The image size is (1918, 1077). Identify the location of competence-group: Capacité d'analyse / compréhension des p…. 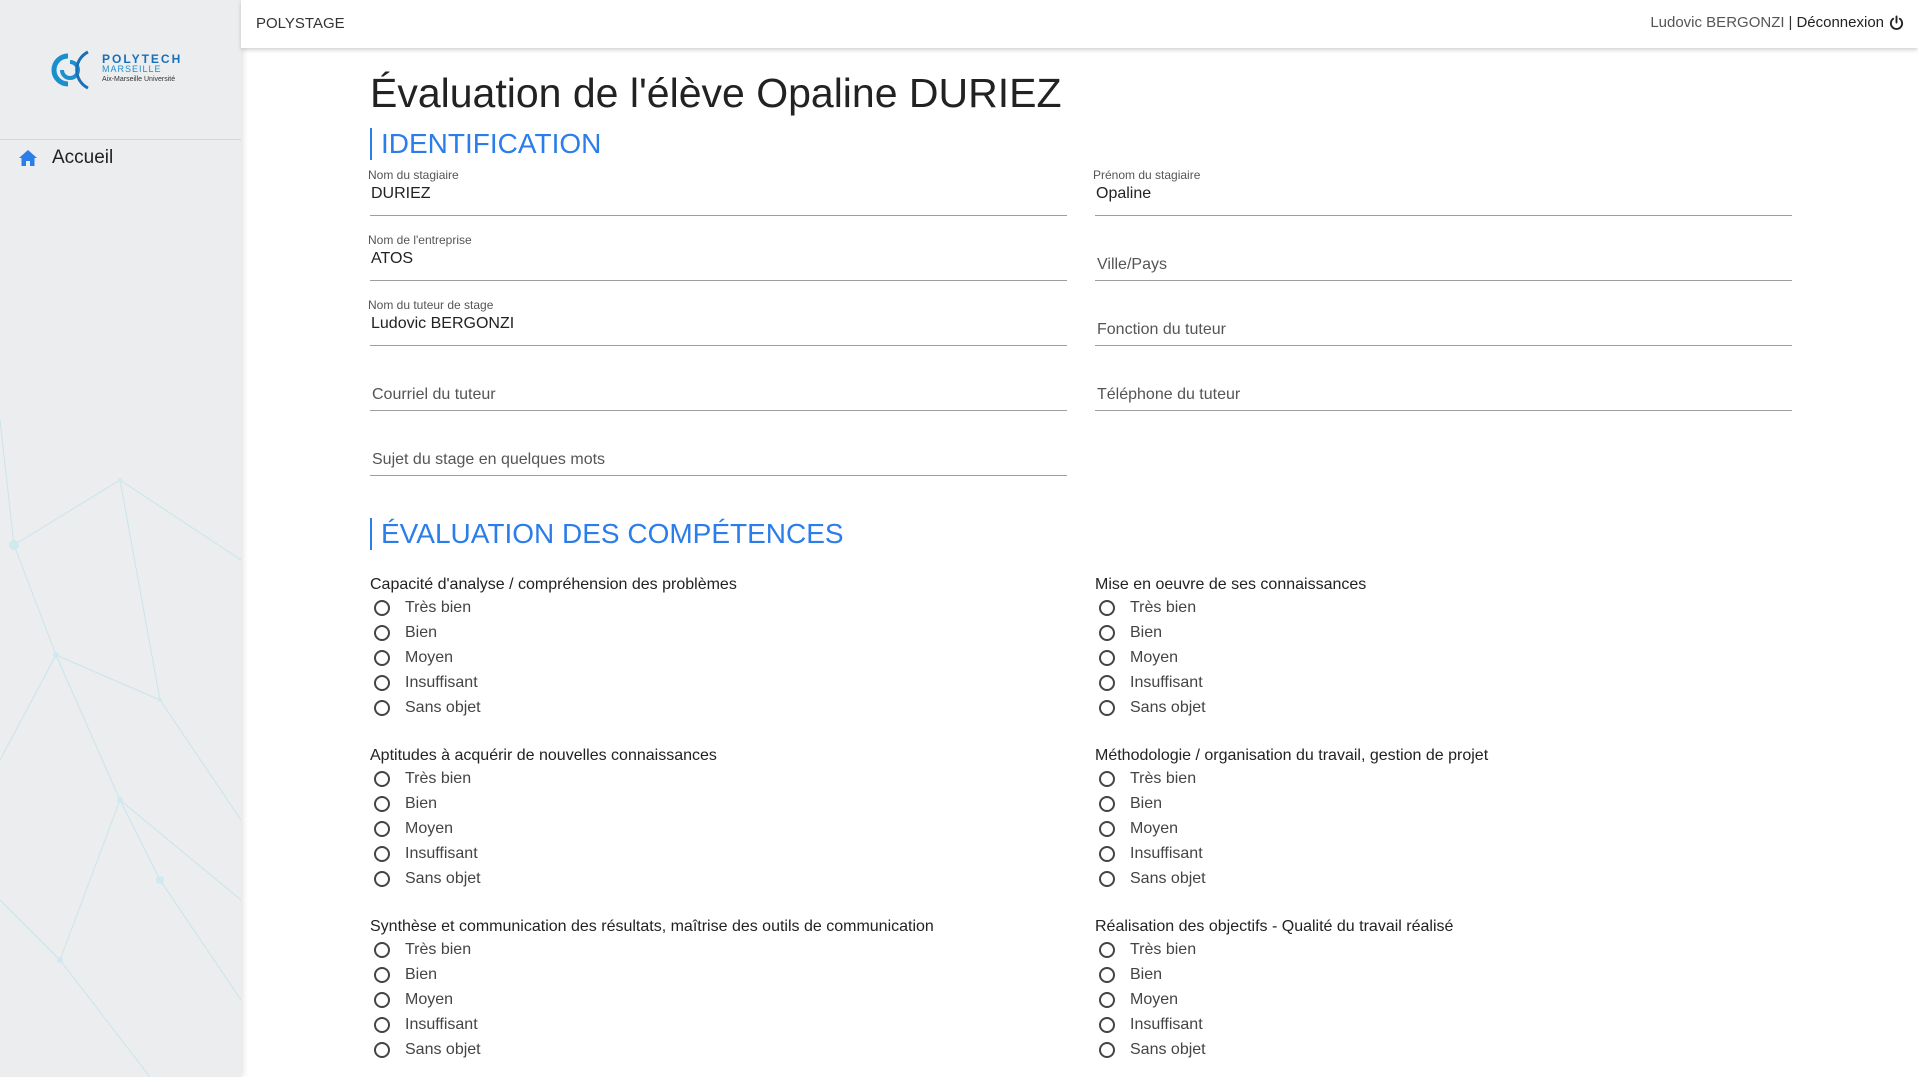
(720, 647).